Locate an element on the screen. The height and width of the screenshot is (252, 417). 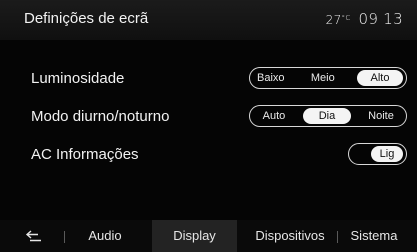
day-night-option-night: Noite is located at coordinates (381, 116).